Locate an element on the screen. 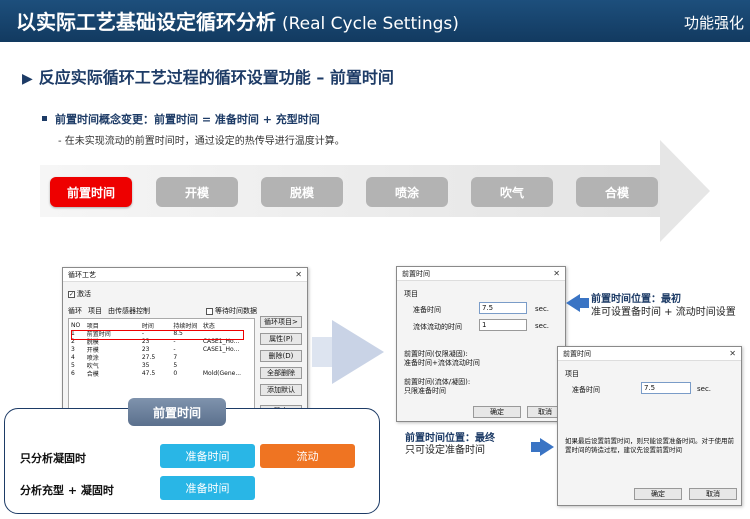 The height and width of the screenshot is (519, 750). lead-time-dialog-2-titlebar: 前置时间 ✕ is located at coordinates (649, 354).